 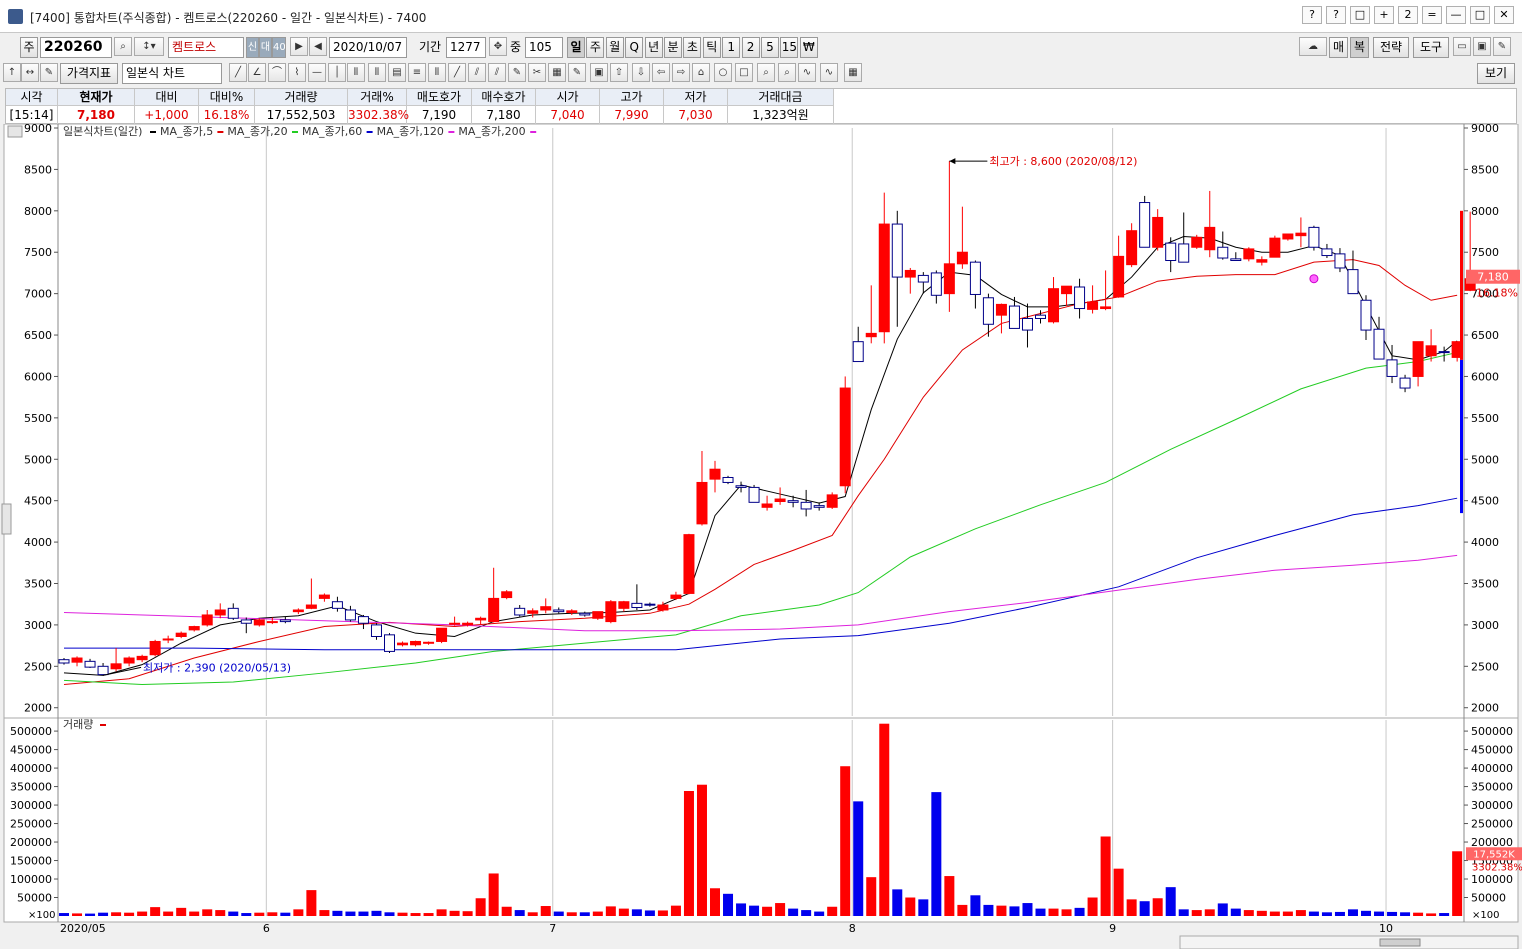 What do you see at coordinates (299, 46) in the screenshot?
I see `next-arrow-icon: ▶` at bounding box center [299, 46].